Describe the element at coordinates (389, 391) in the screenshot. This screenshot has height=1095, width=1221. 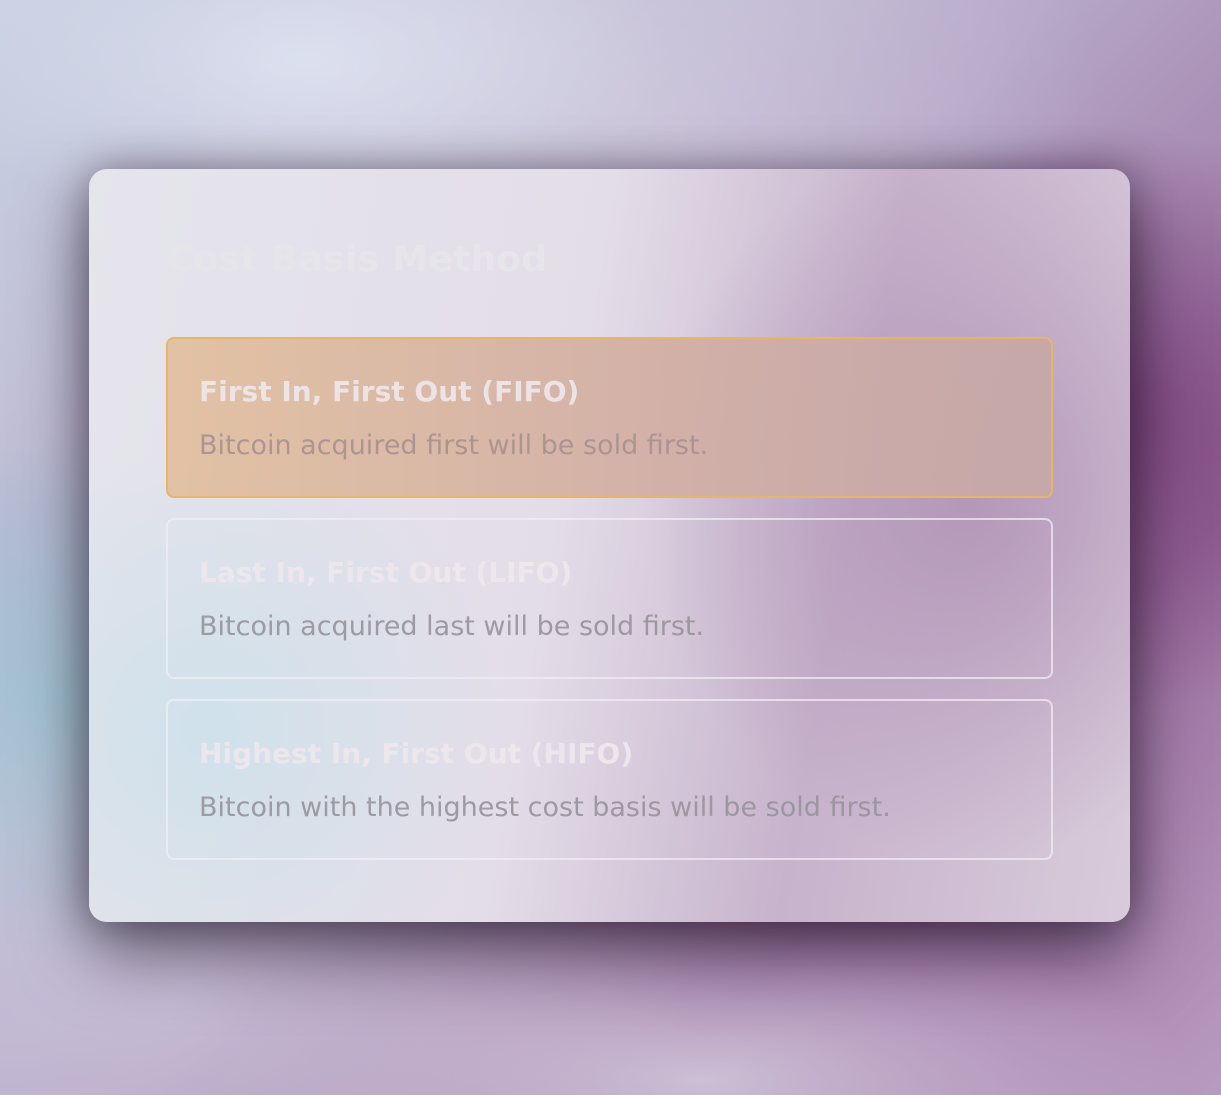
I see `option-title: First In, First Out (FIFO)` at that location.